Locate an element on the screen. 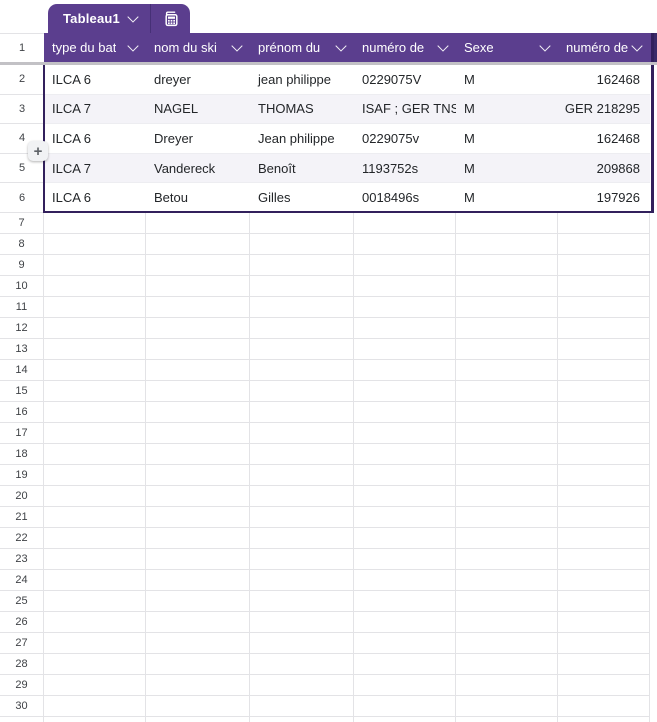 The image size is (657, 722). row-number: 23 is located at coordinates (22, 559).